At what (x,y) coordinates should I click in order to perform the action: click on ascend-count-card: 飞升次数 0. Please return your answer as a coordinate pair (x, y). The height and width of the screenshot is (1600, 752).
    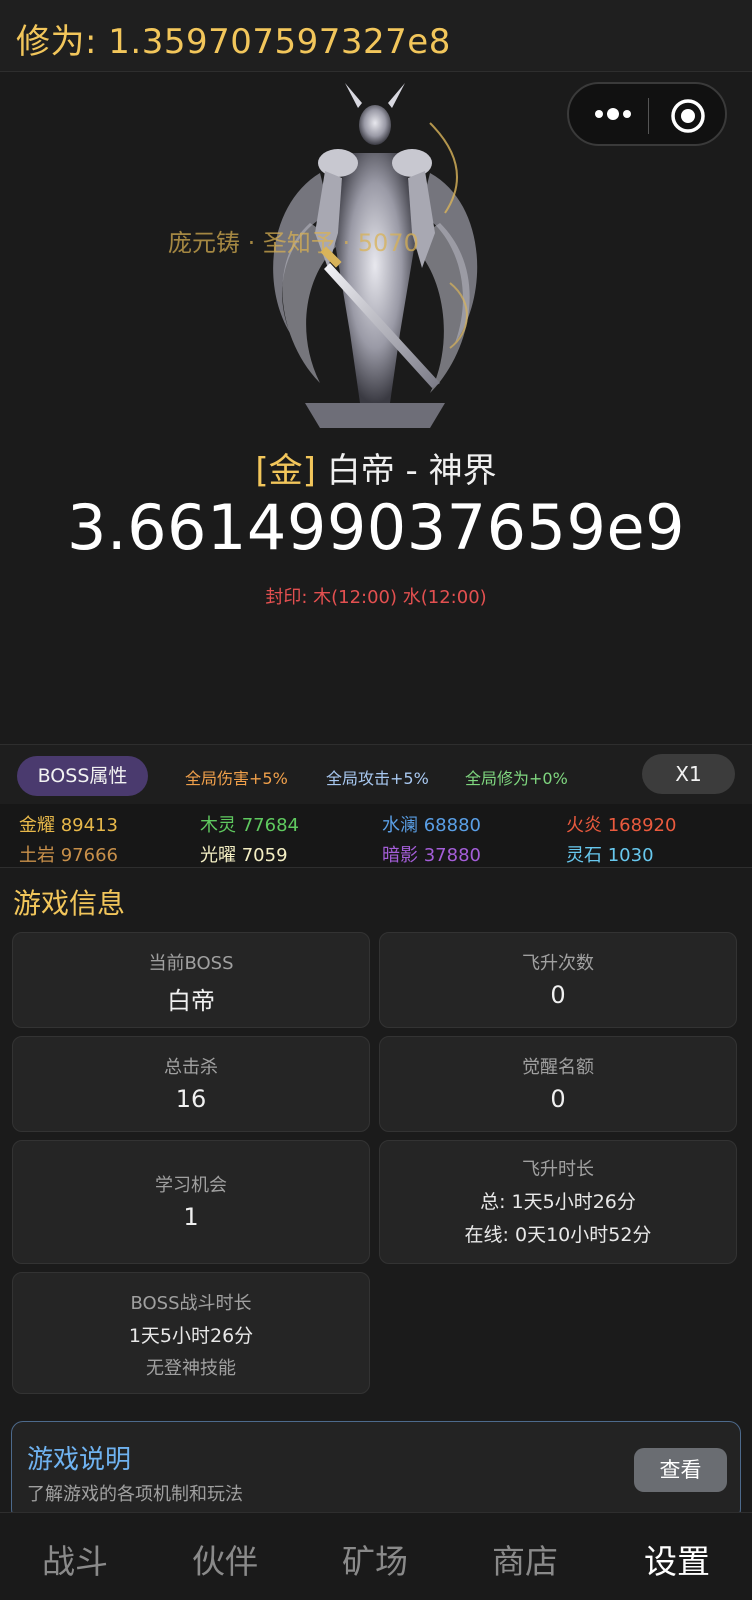
    Looking at the image, I should click on (558, 980).